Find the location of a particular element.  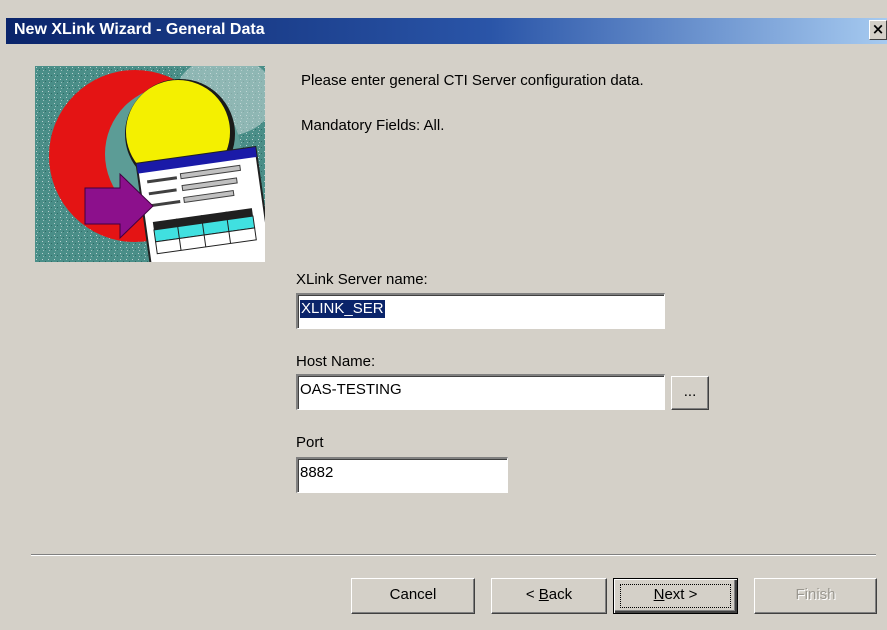

port-value: 8882 is located at coordinates (317, 472).